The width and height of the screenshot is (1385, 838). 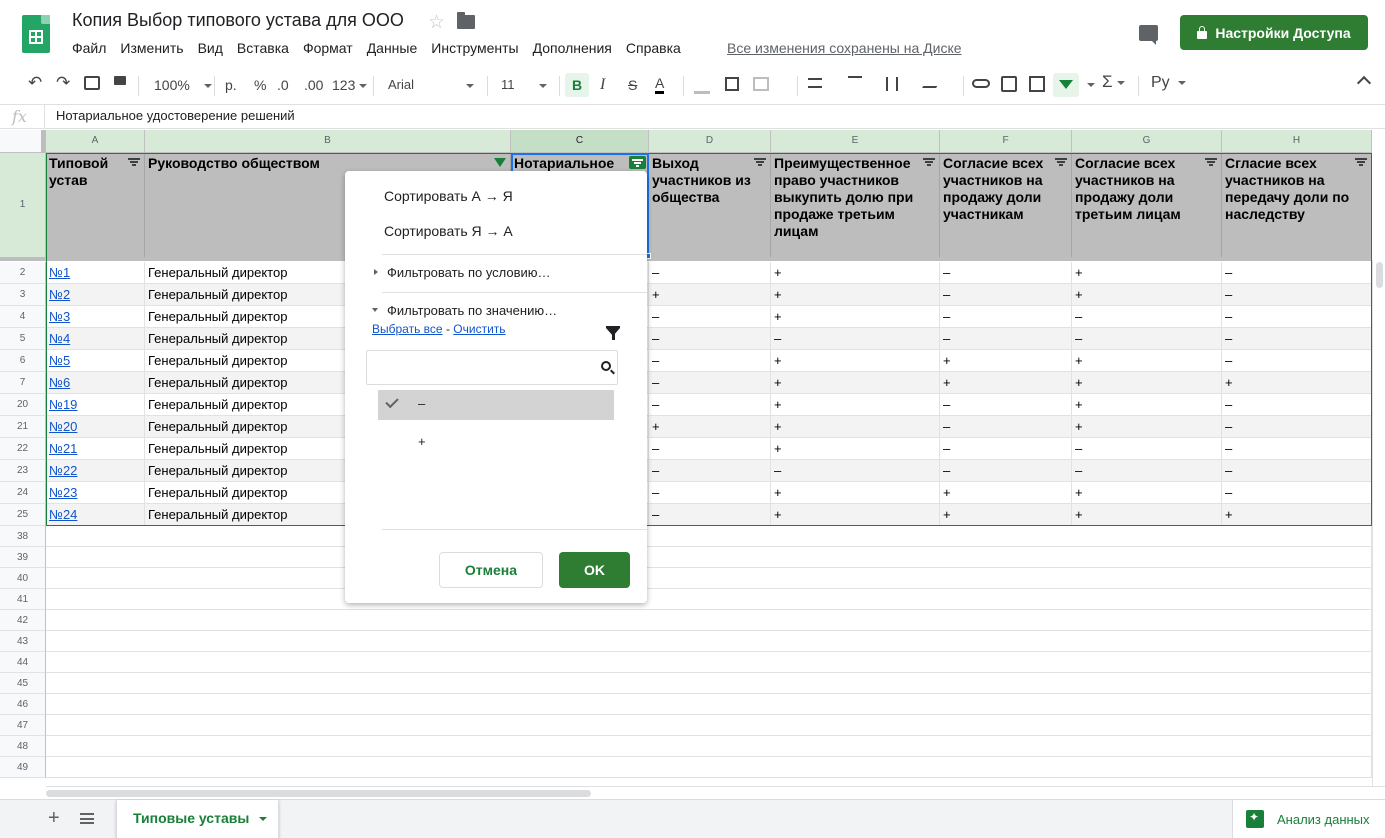 I want to click on charter-link: №3, so click(x=59, y=316).